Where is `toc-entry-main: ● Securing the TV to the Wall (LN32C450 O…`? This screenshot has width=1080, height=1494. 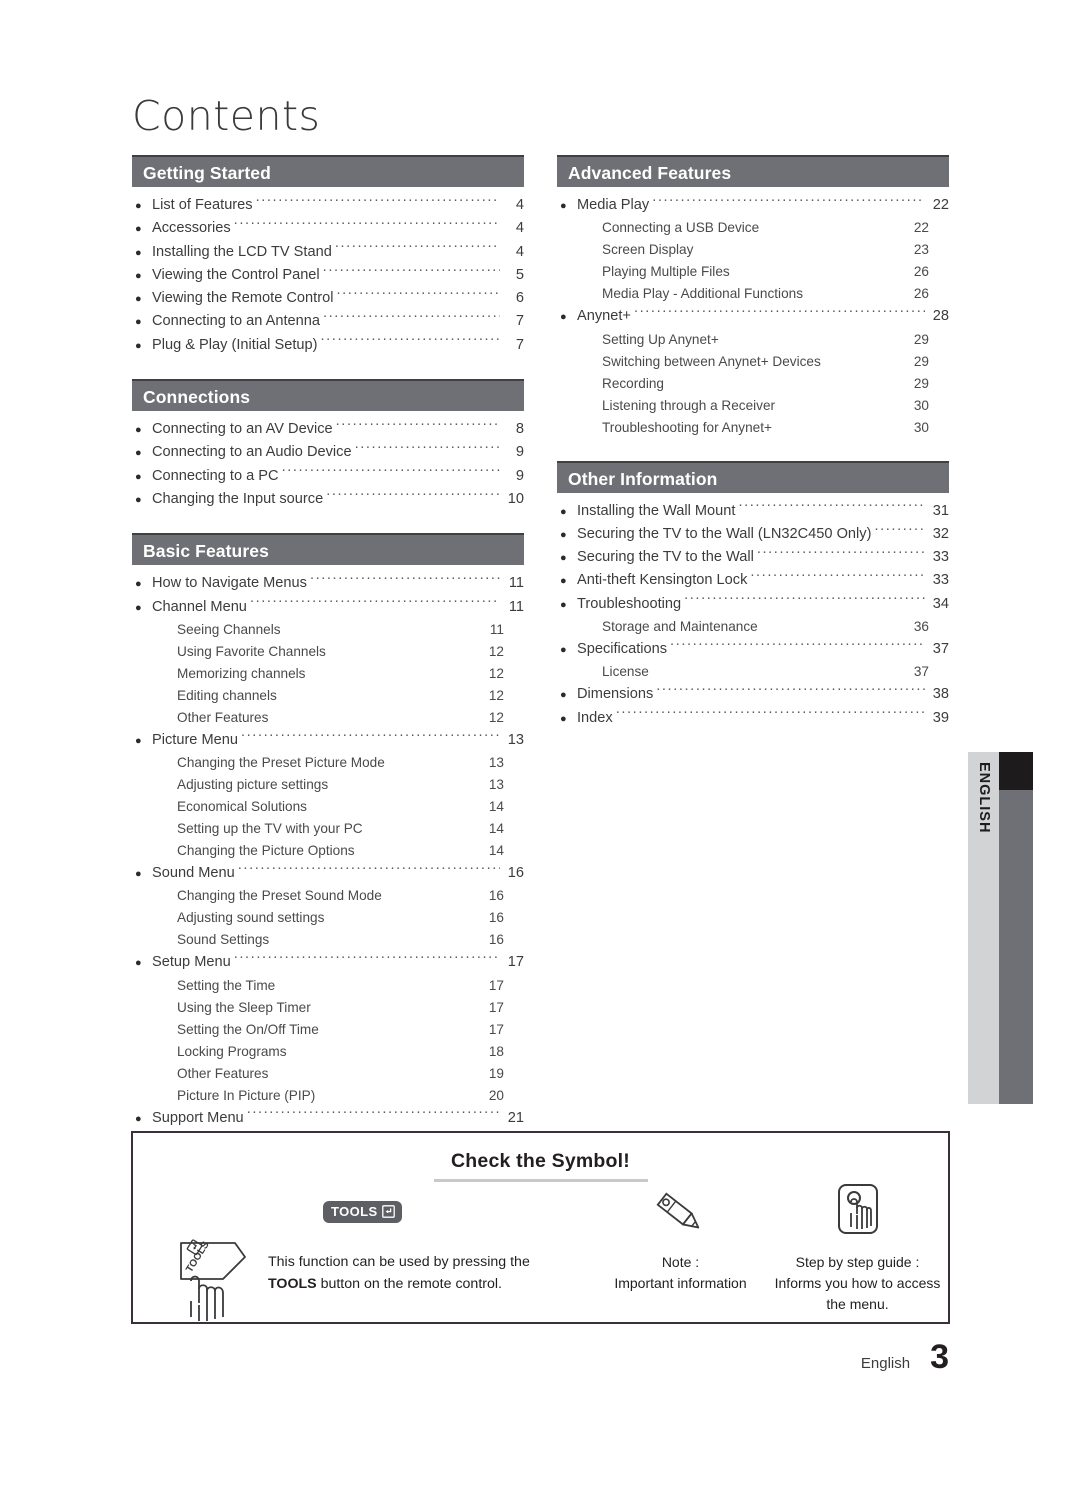
toc-entry-main: ● Securing the TV to the Wall (LN32C450 O… is located at coordinates (753, 534).